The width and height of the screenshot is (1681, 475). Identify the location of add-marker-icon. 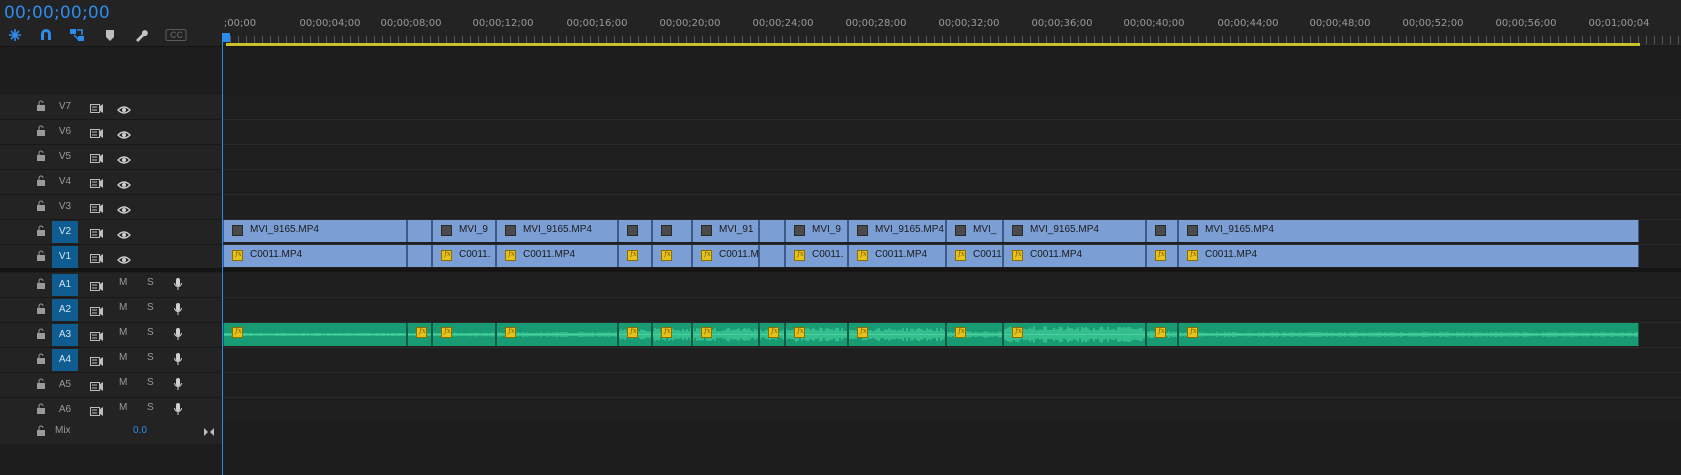
(110, 35).